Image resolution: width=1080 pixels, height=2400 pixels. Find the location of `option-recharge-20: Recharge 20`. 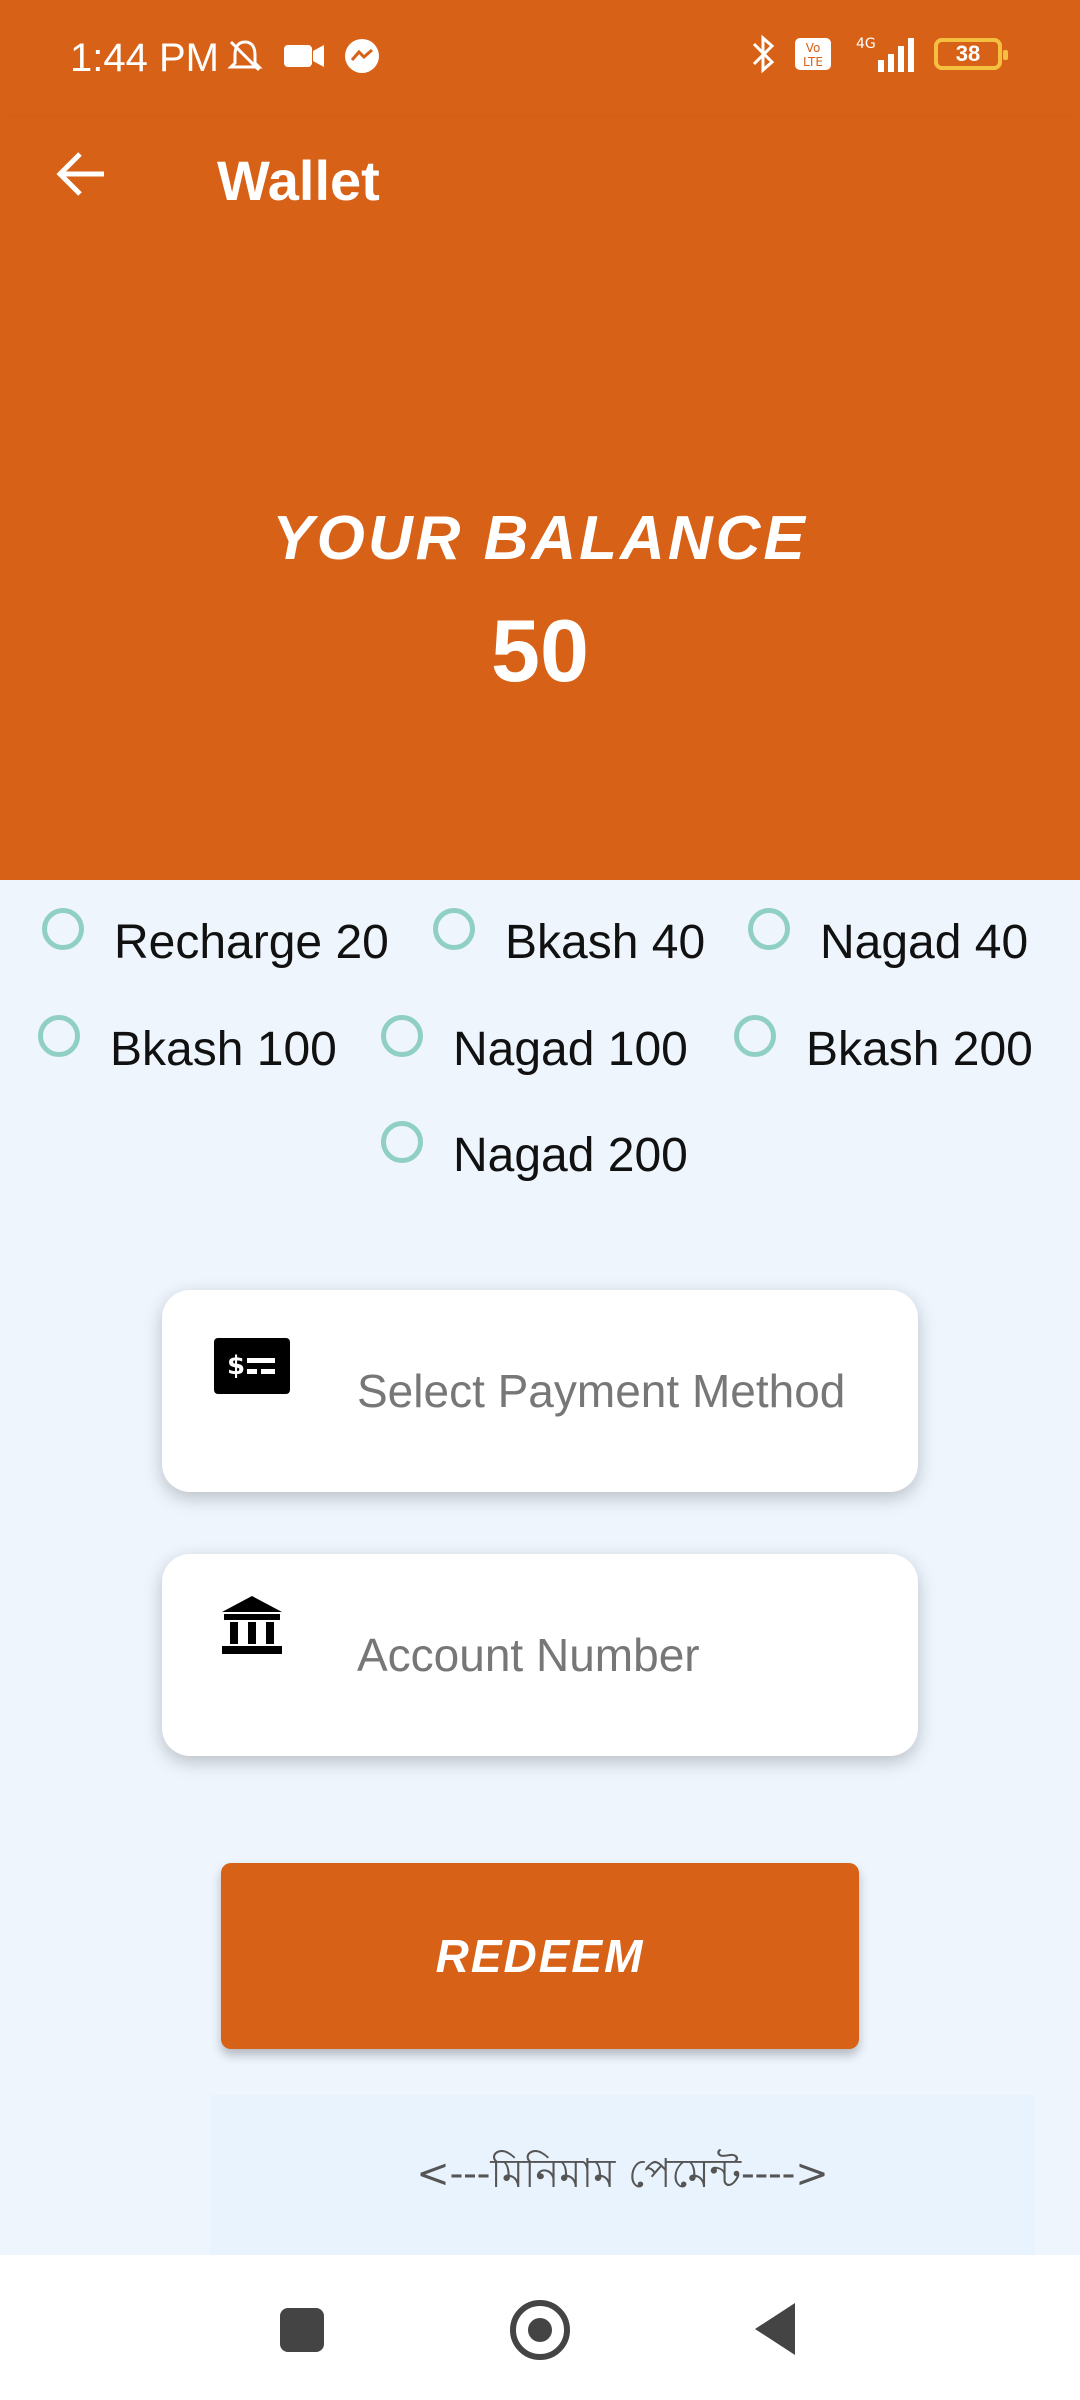

option-recharge-20: Recharge 20 is located at coordinates (215, 938).